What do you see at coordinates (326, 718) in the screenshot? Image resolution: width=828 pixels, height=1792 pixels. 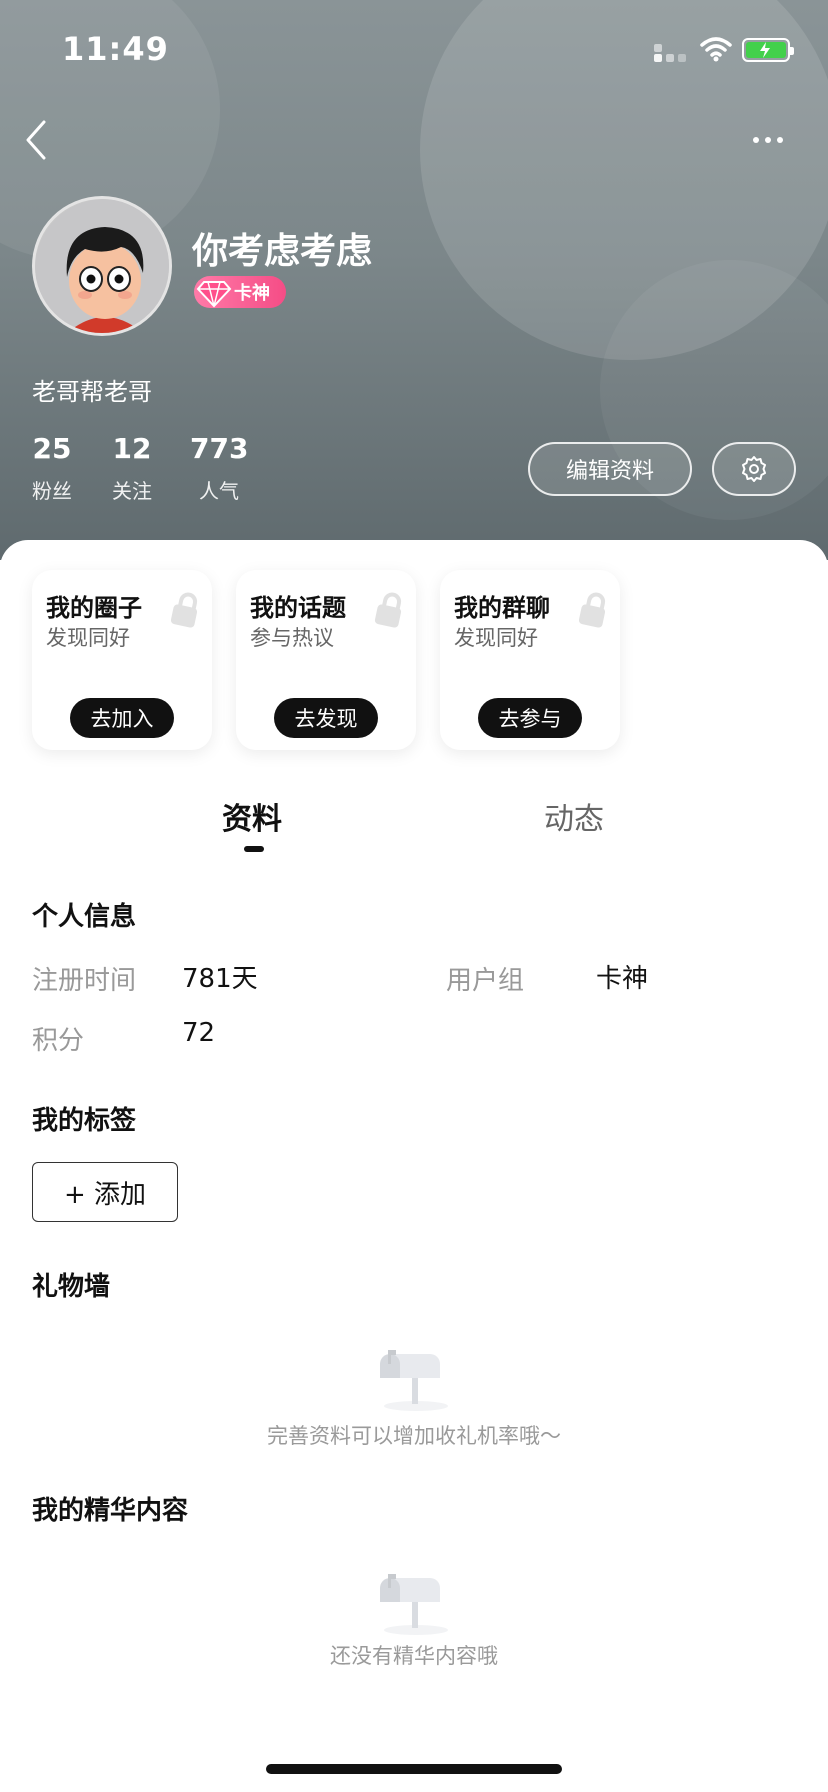 I see `discover-topics-button: 去发现` at bounding box center [326, 718].